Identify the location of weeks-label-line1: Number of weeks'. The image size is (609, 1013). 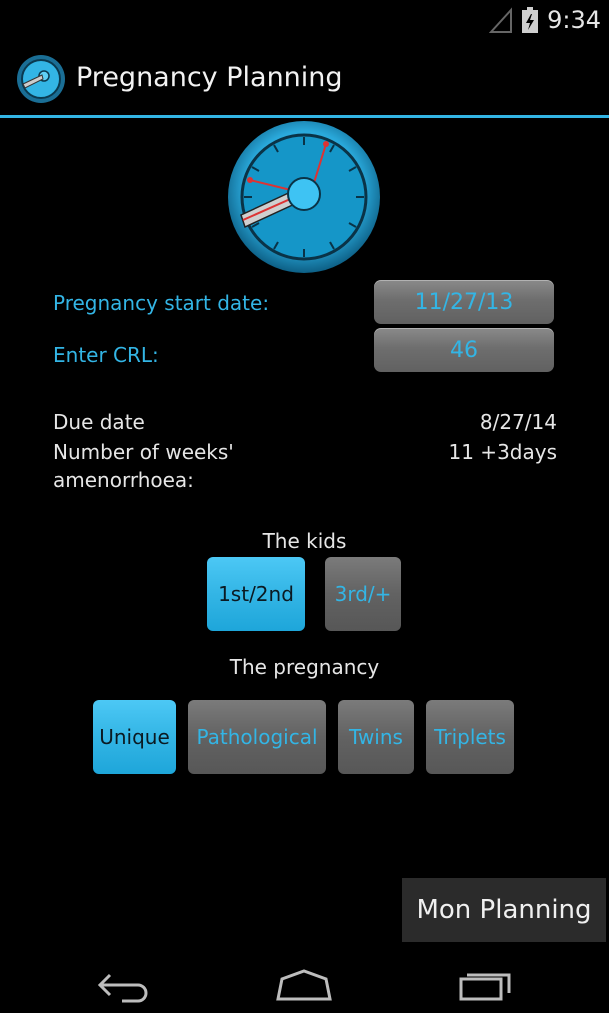
(143, 452).